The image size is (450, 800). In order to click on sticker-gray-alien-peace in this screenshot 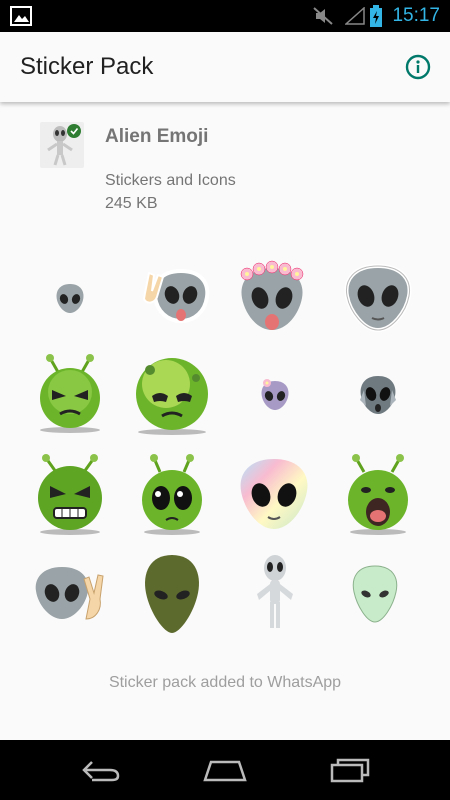, I will do `click(70, 594)`.